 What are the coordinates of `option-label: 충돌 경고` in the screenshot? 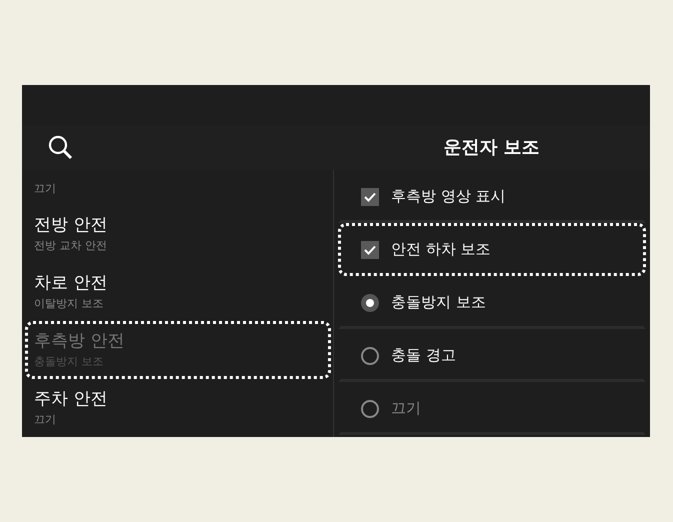 It's located at (423, 355).